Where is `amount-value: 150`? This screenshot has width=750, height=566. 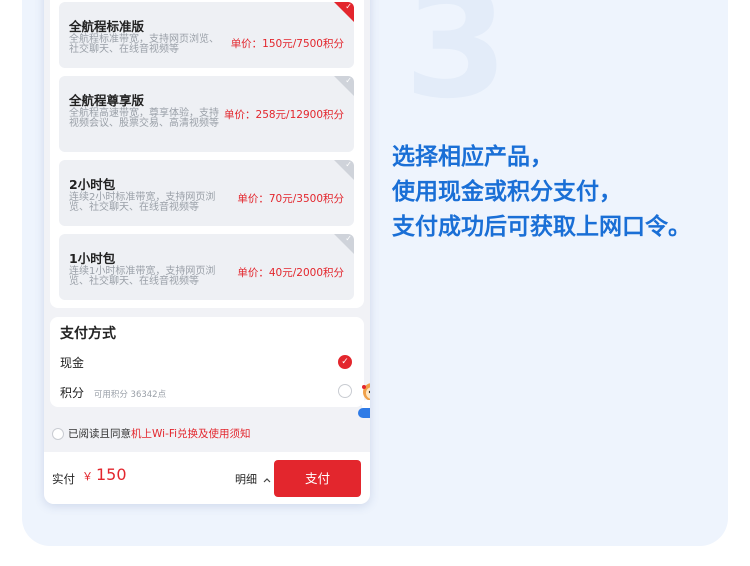
amount-value: 150 is located at coordinates (111, 474).